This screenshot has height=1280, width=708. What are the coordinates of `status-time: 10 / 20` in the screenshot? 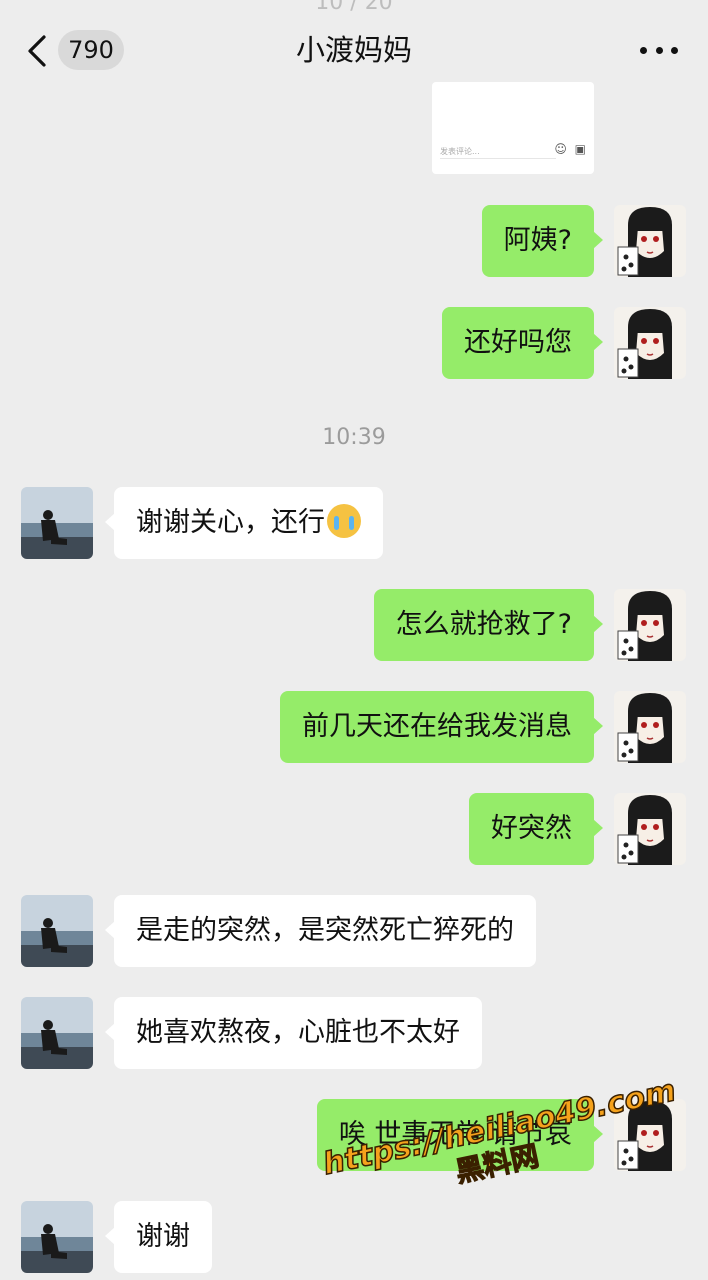 It's located at (354, 7).